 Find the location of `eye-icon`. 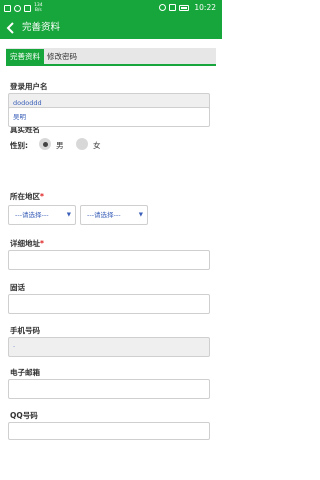

eye-icon is located at coordinates (163, 7).